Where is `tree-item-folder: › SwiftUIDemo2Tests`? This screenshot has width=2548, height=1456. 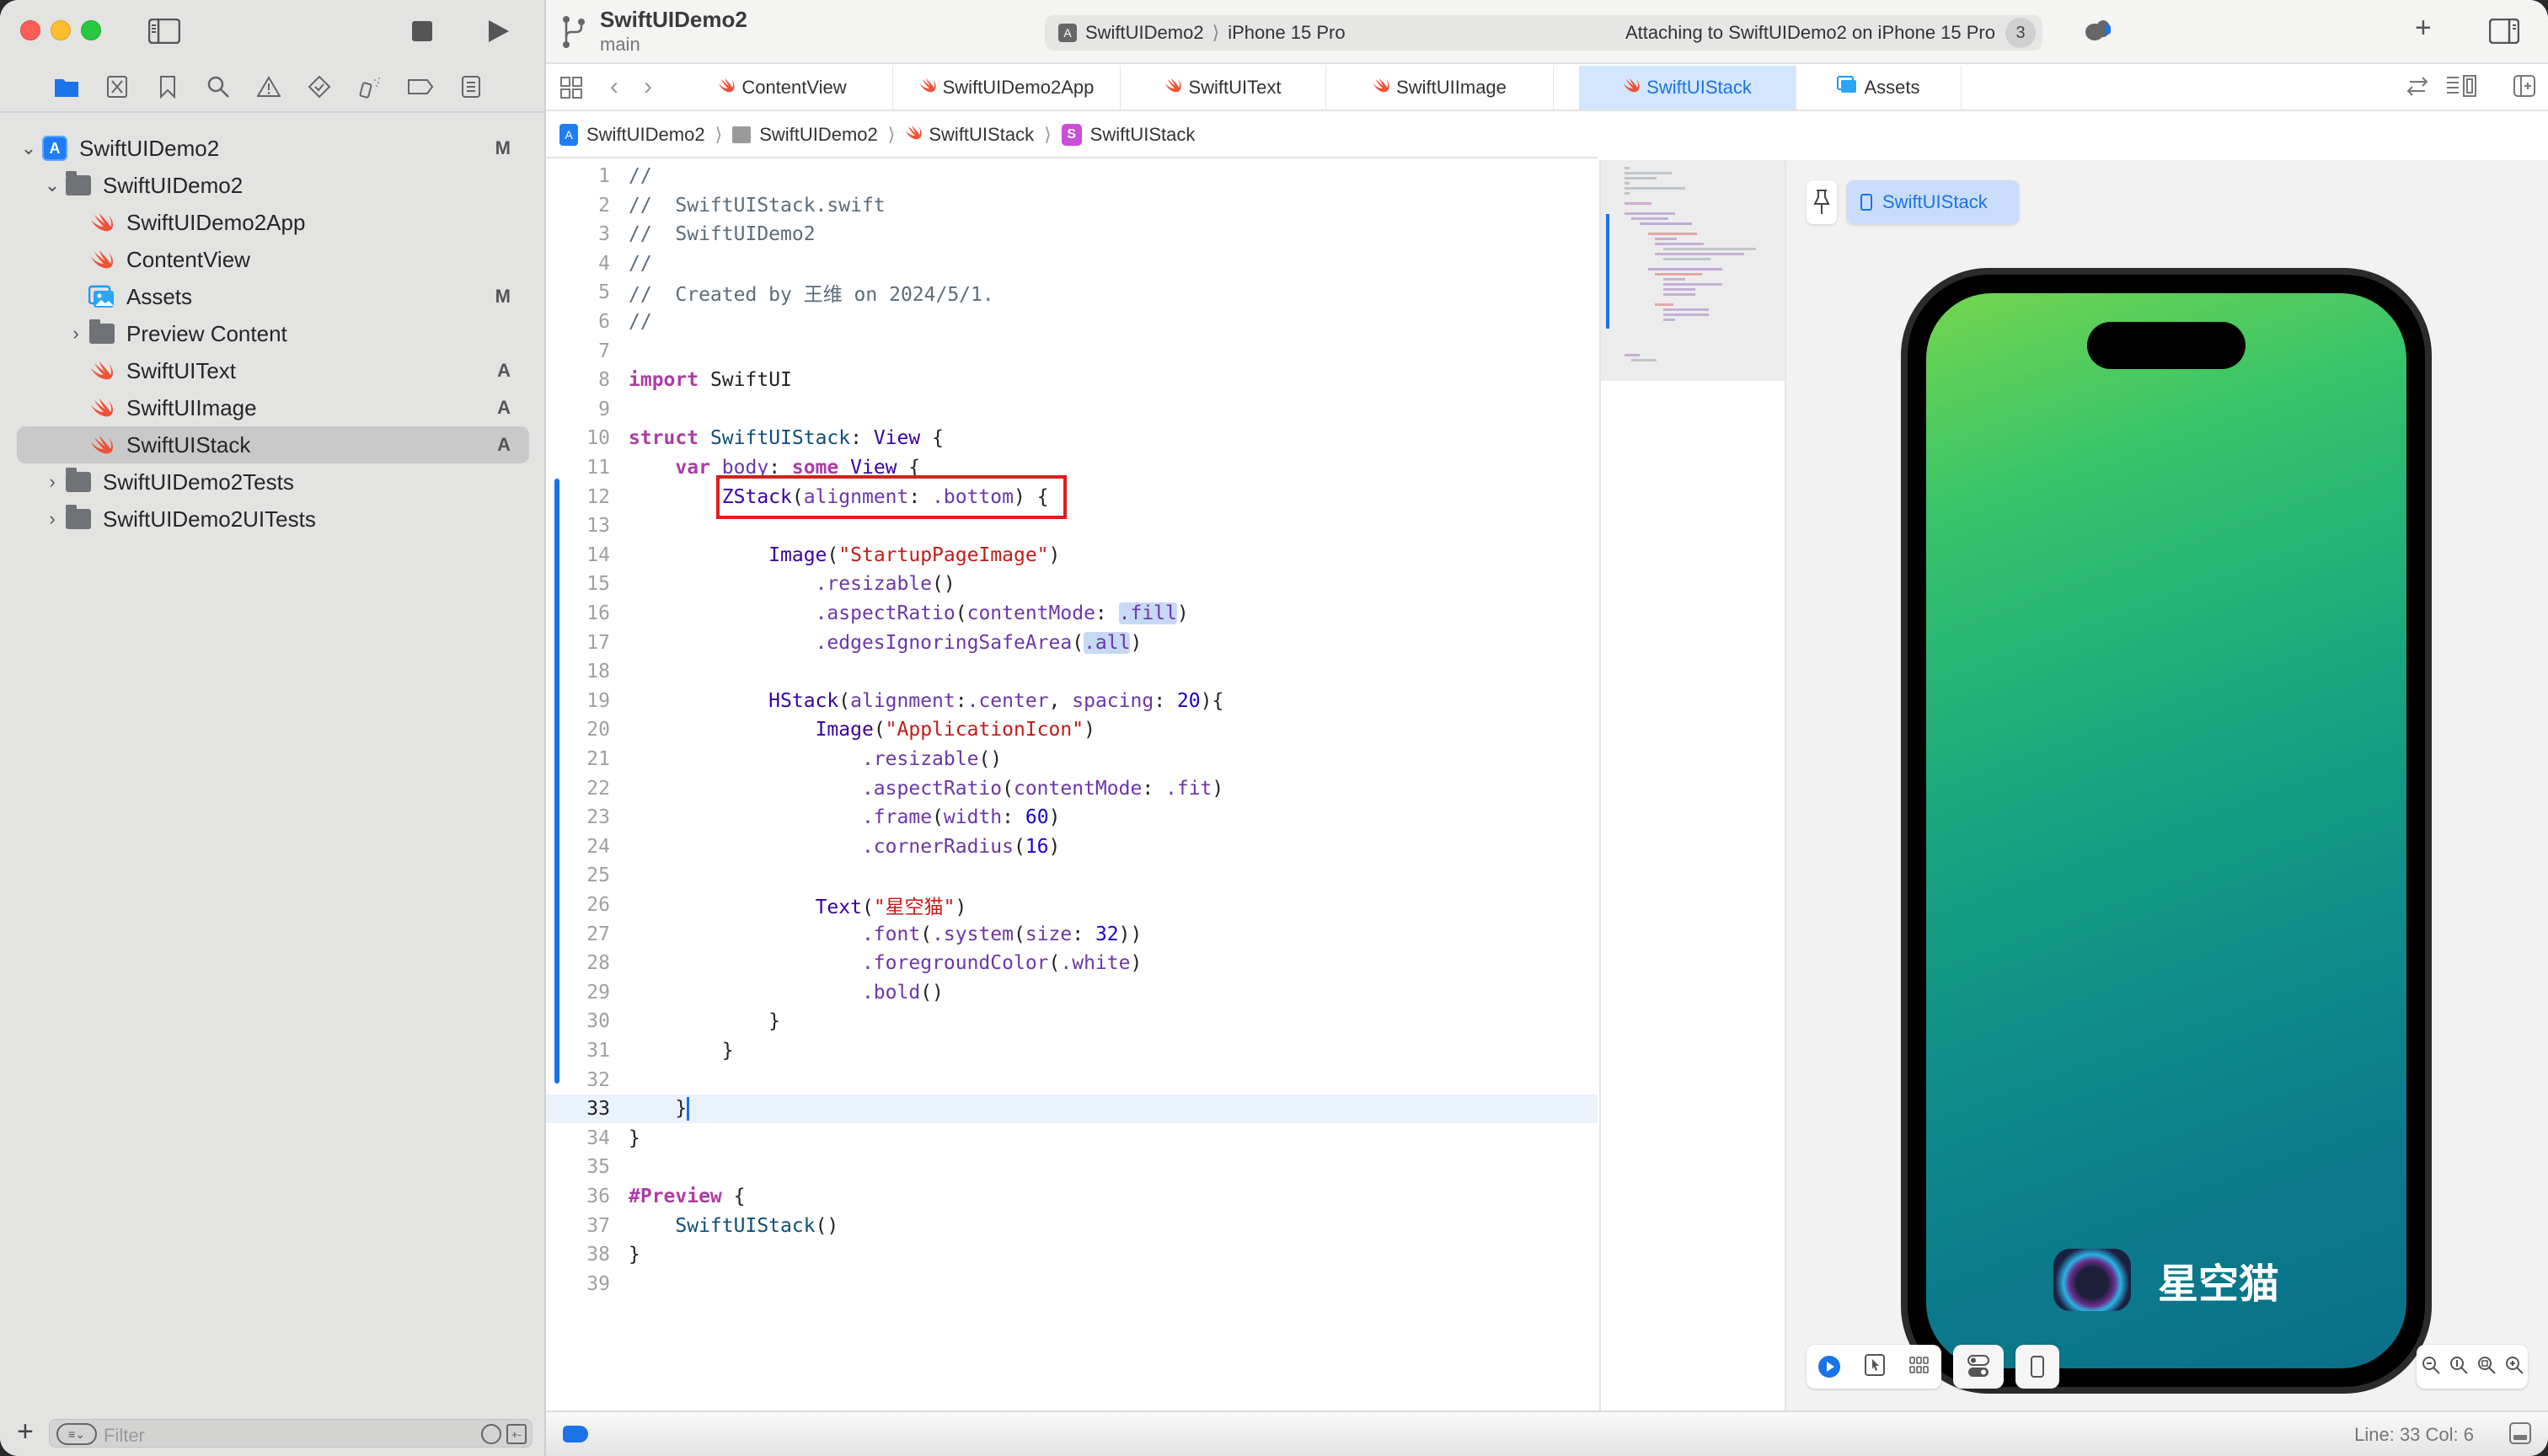
tree-item-folder: › SwiftUIDemo2Tests is located at coordinates (273, 481).